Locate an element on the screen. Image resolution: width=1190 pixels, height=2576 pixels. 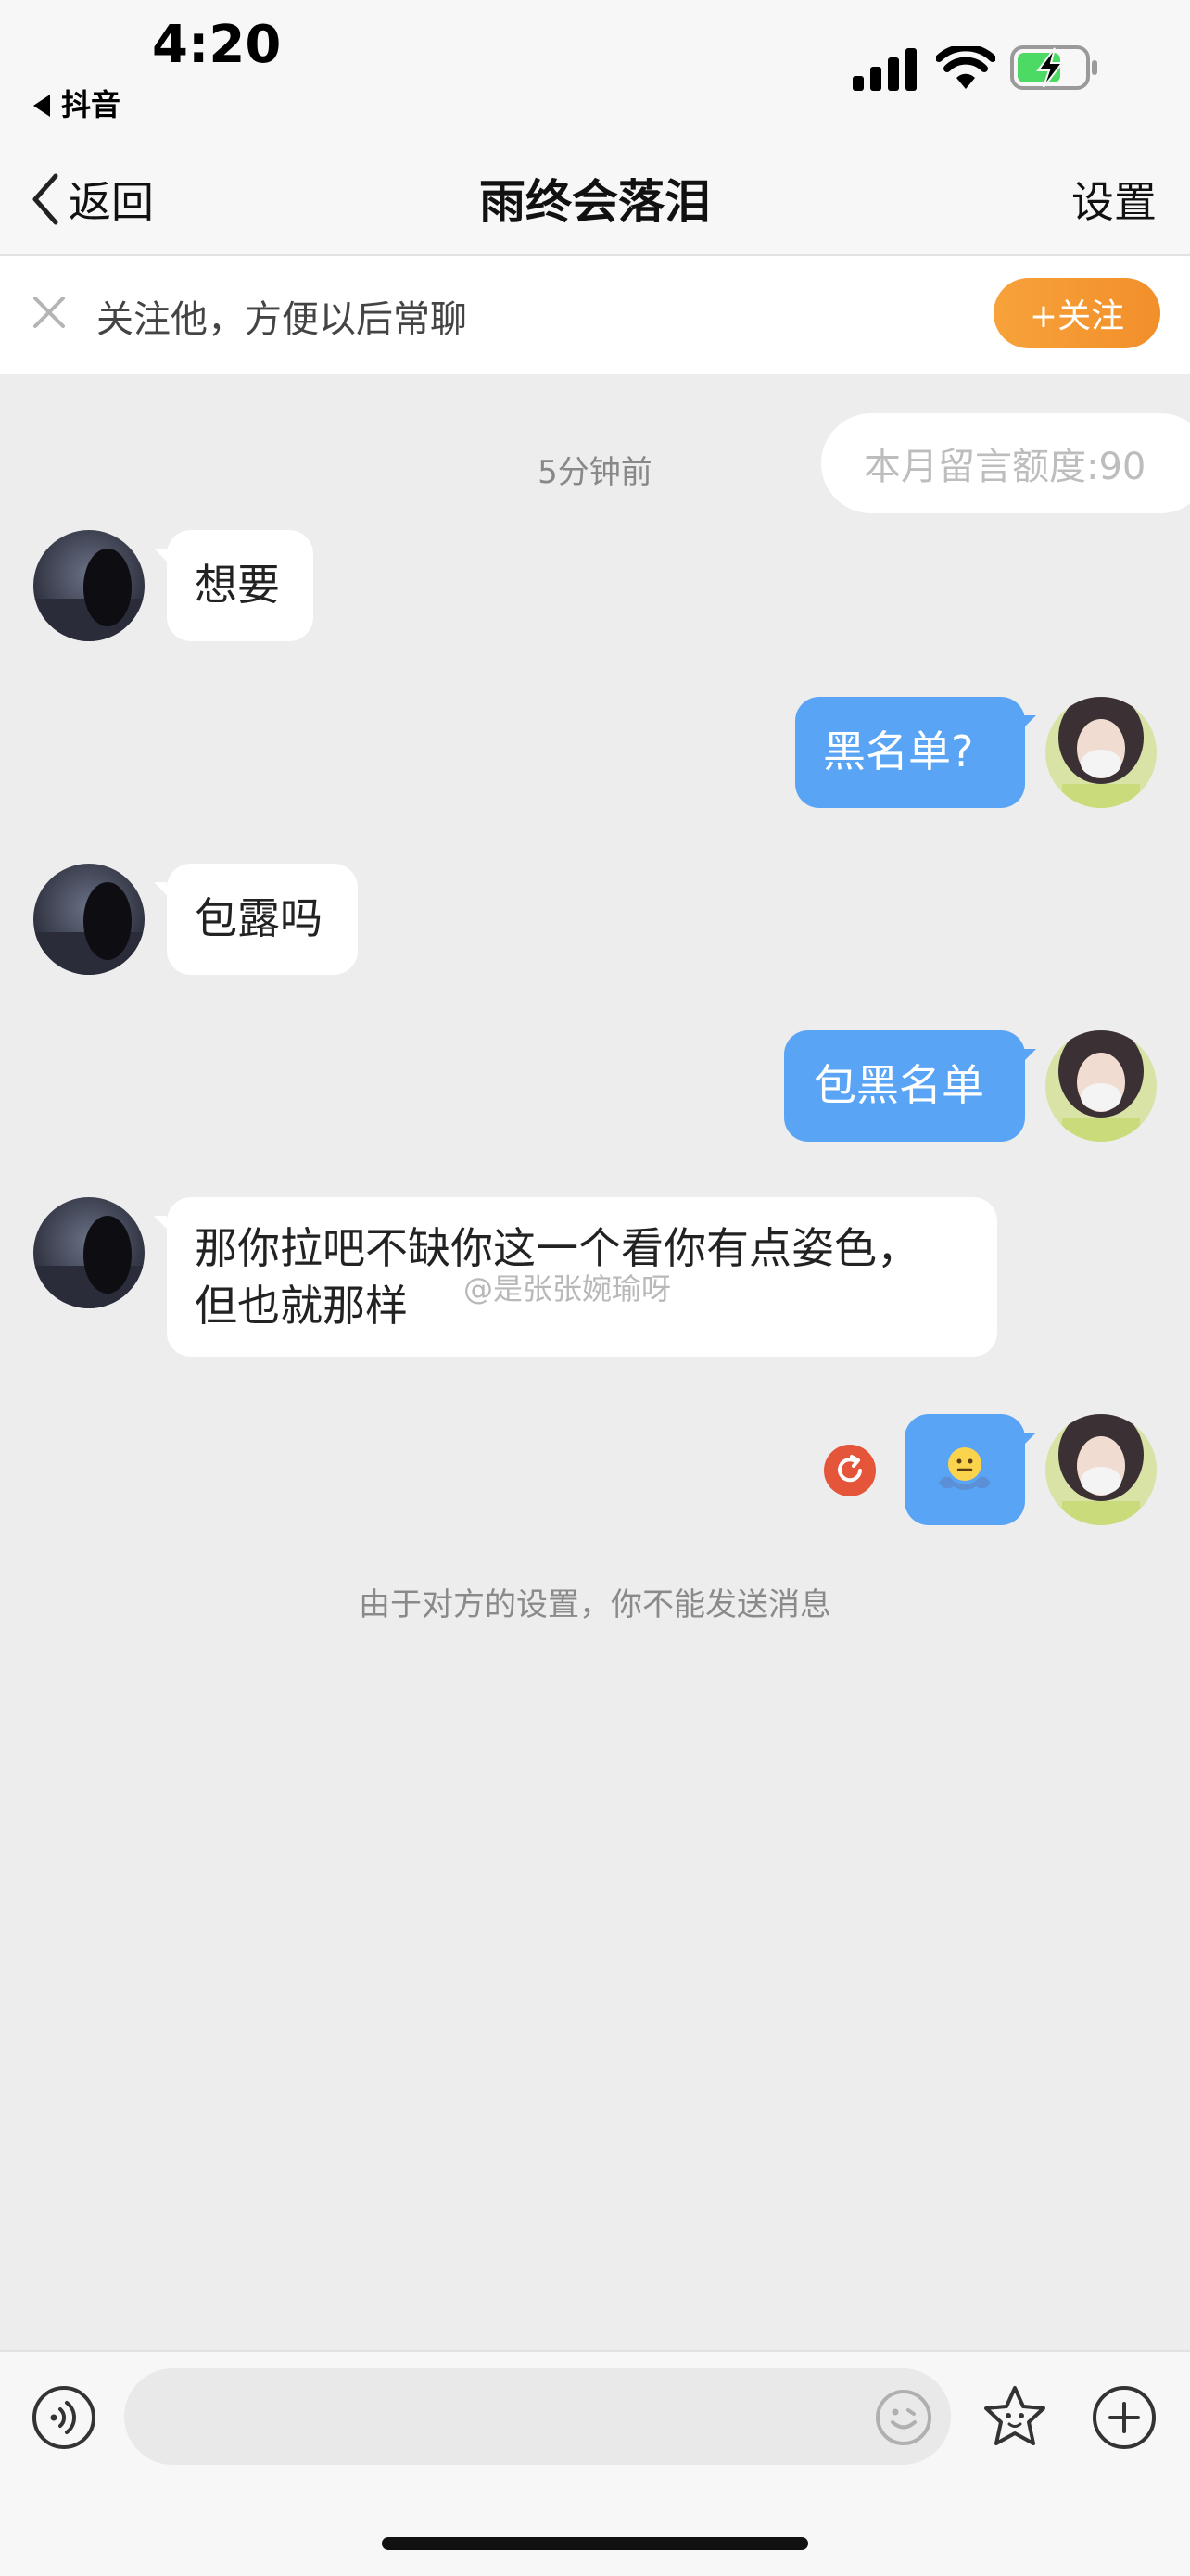
incoming-message: 想要 is located at coordinates (240, 585).